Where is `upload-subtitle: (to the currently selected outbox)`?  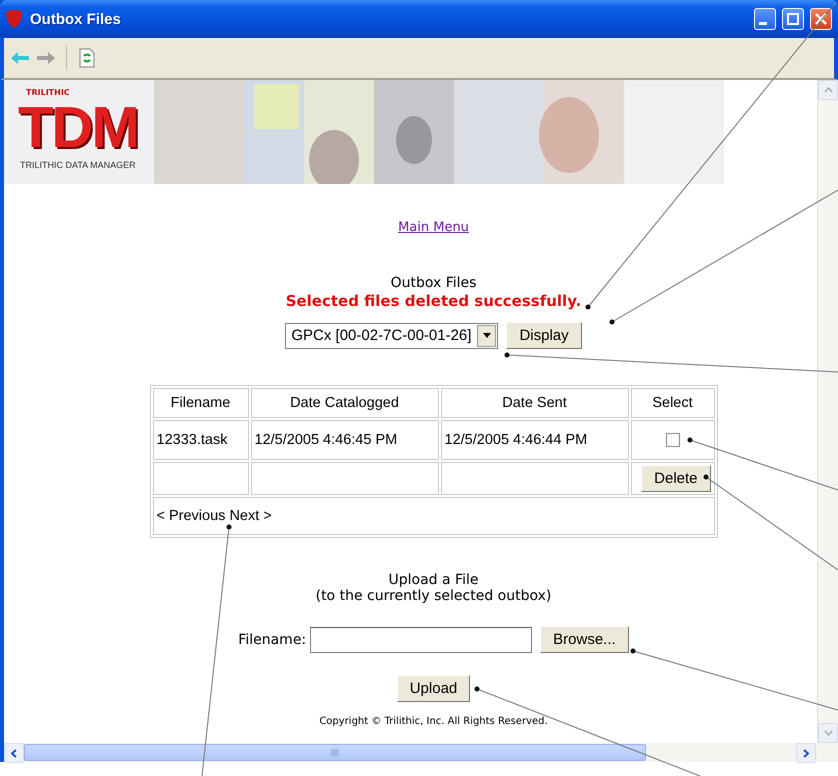 upload-subtitle: (to the currently selected outbox) is located at coordinates (433, 596).